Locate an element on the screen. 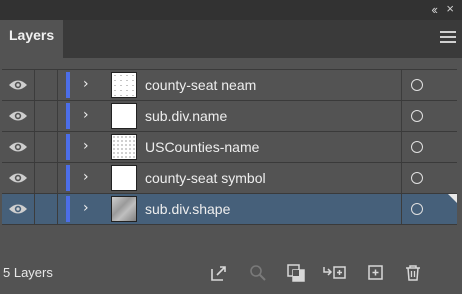  panel-menu-icon is located at coordinates (448, 37).